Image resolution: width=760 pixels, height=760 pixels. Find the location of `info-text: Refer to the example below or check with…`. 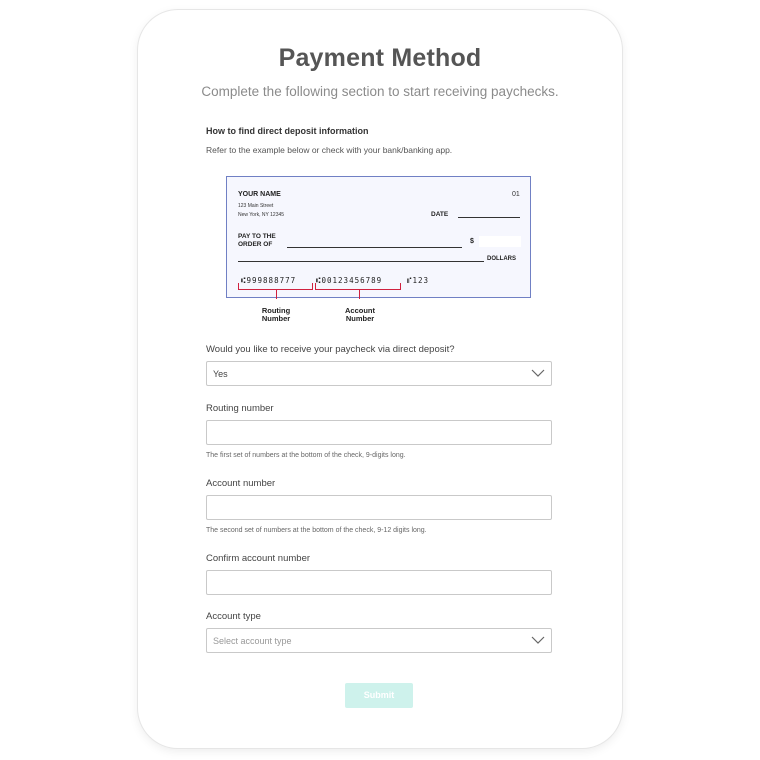

info-text: Refer to the example below or check with… is located at coordinates (329, 150).